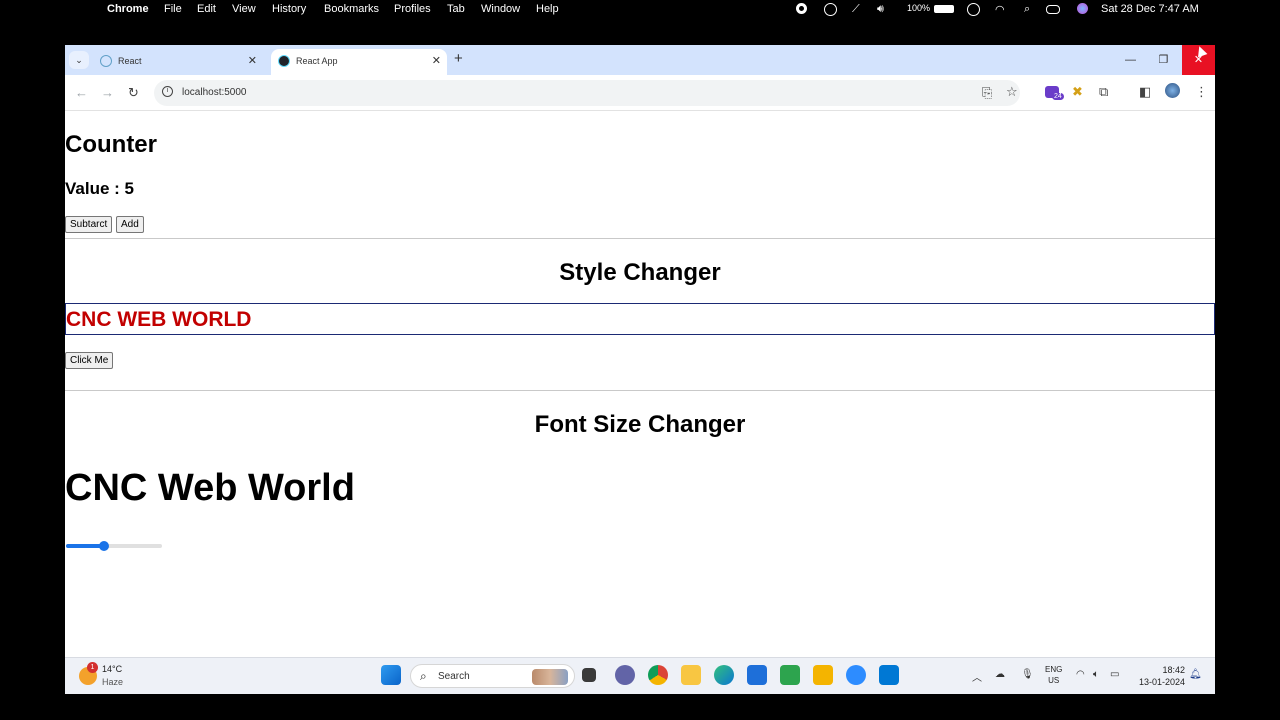 The height and width of the screenshot is (720, 1280). Describe the element at coordinates (289, 9) in the screenshot. I see `menu-history: History` at that location.